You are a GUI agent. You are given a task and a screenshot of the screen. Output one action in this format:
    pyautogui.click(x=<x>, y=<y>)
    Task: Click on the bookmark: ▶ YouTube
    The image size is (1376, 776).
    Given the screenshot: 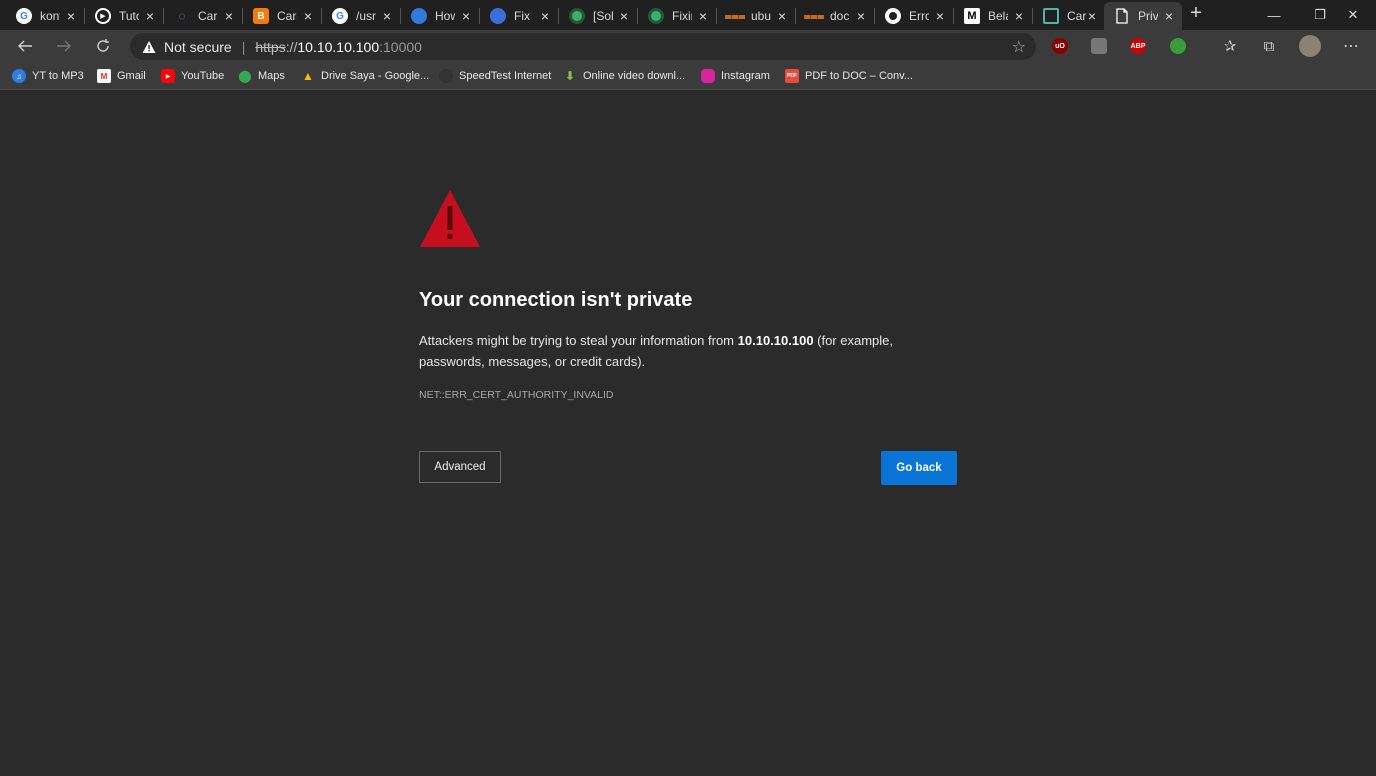 What is the action you would take?
    pyautogui.click(x=192, y=76)
    